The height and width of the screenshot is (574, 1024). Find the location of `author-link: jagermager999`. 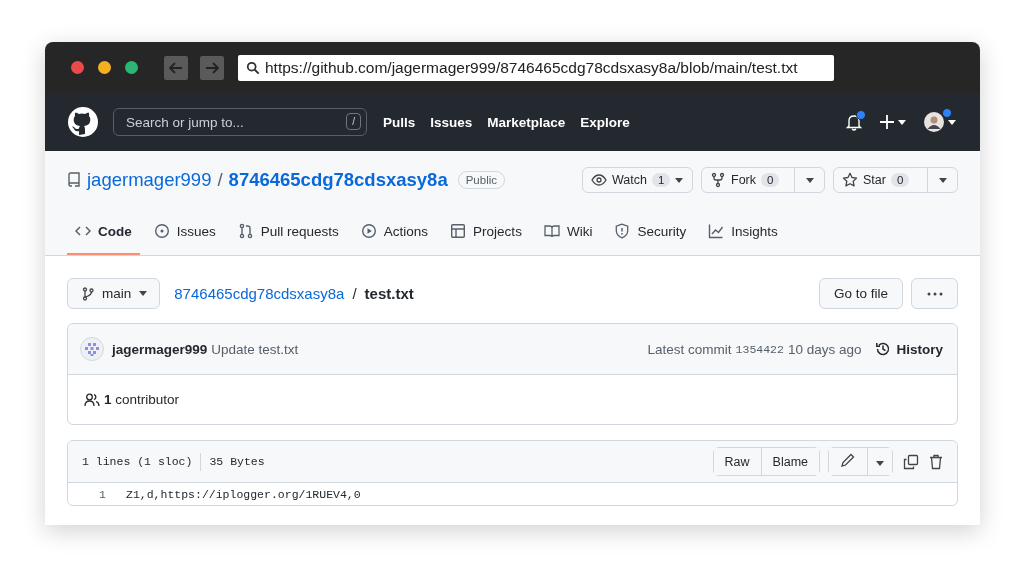

author-link: jagermager999 is located at coordinates (160, 349).